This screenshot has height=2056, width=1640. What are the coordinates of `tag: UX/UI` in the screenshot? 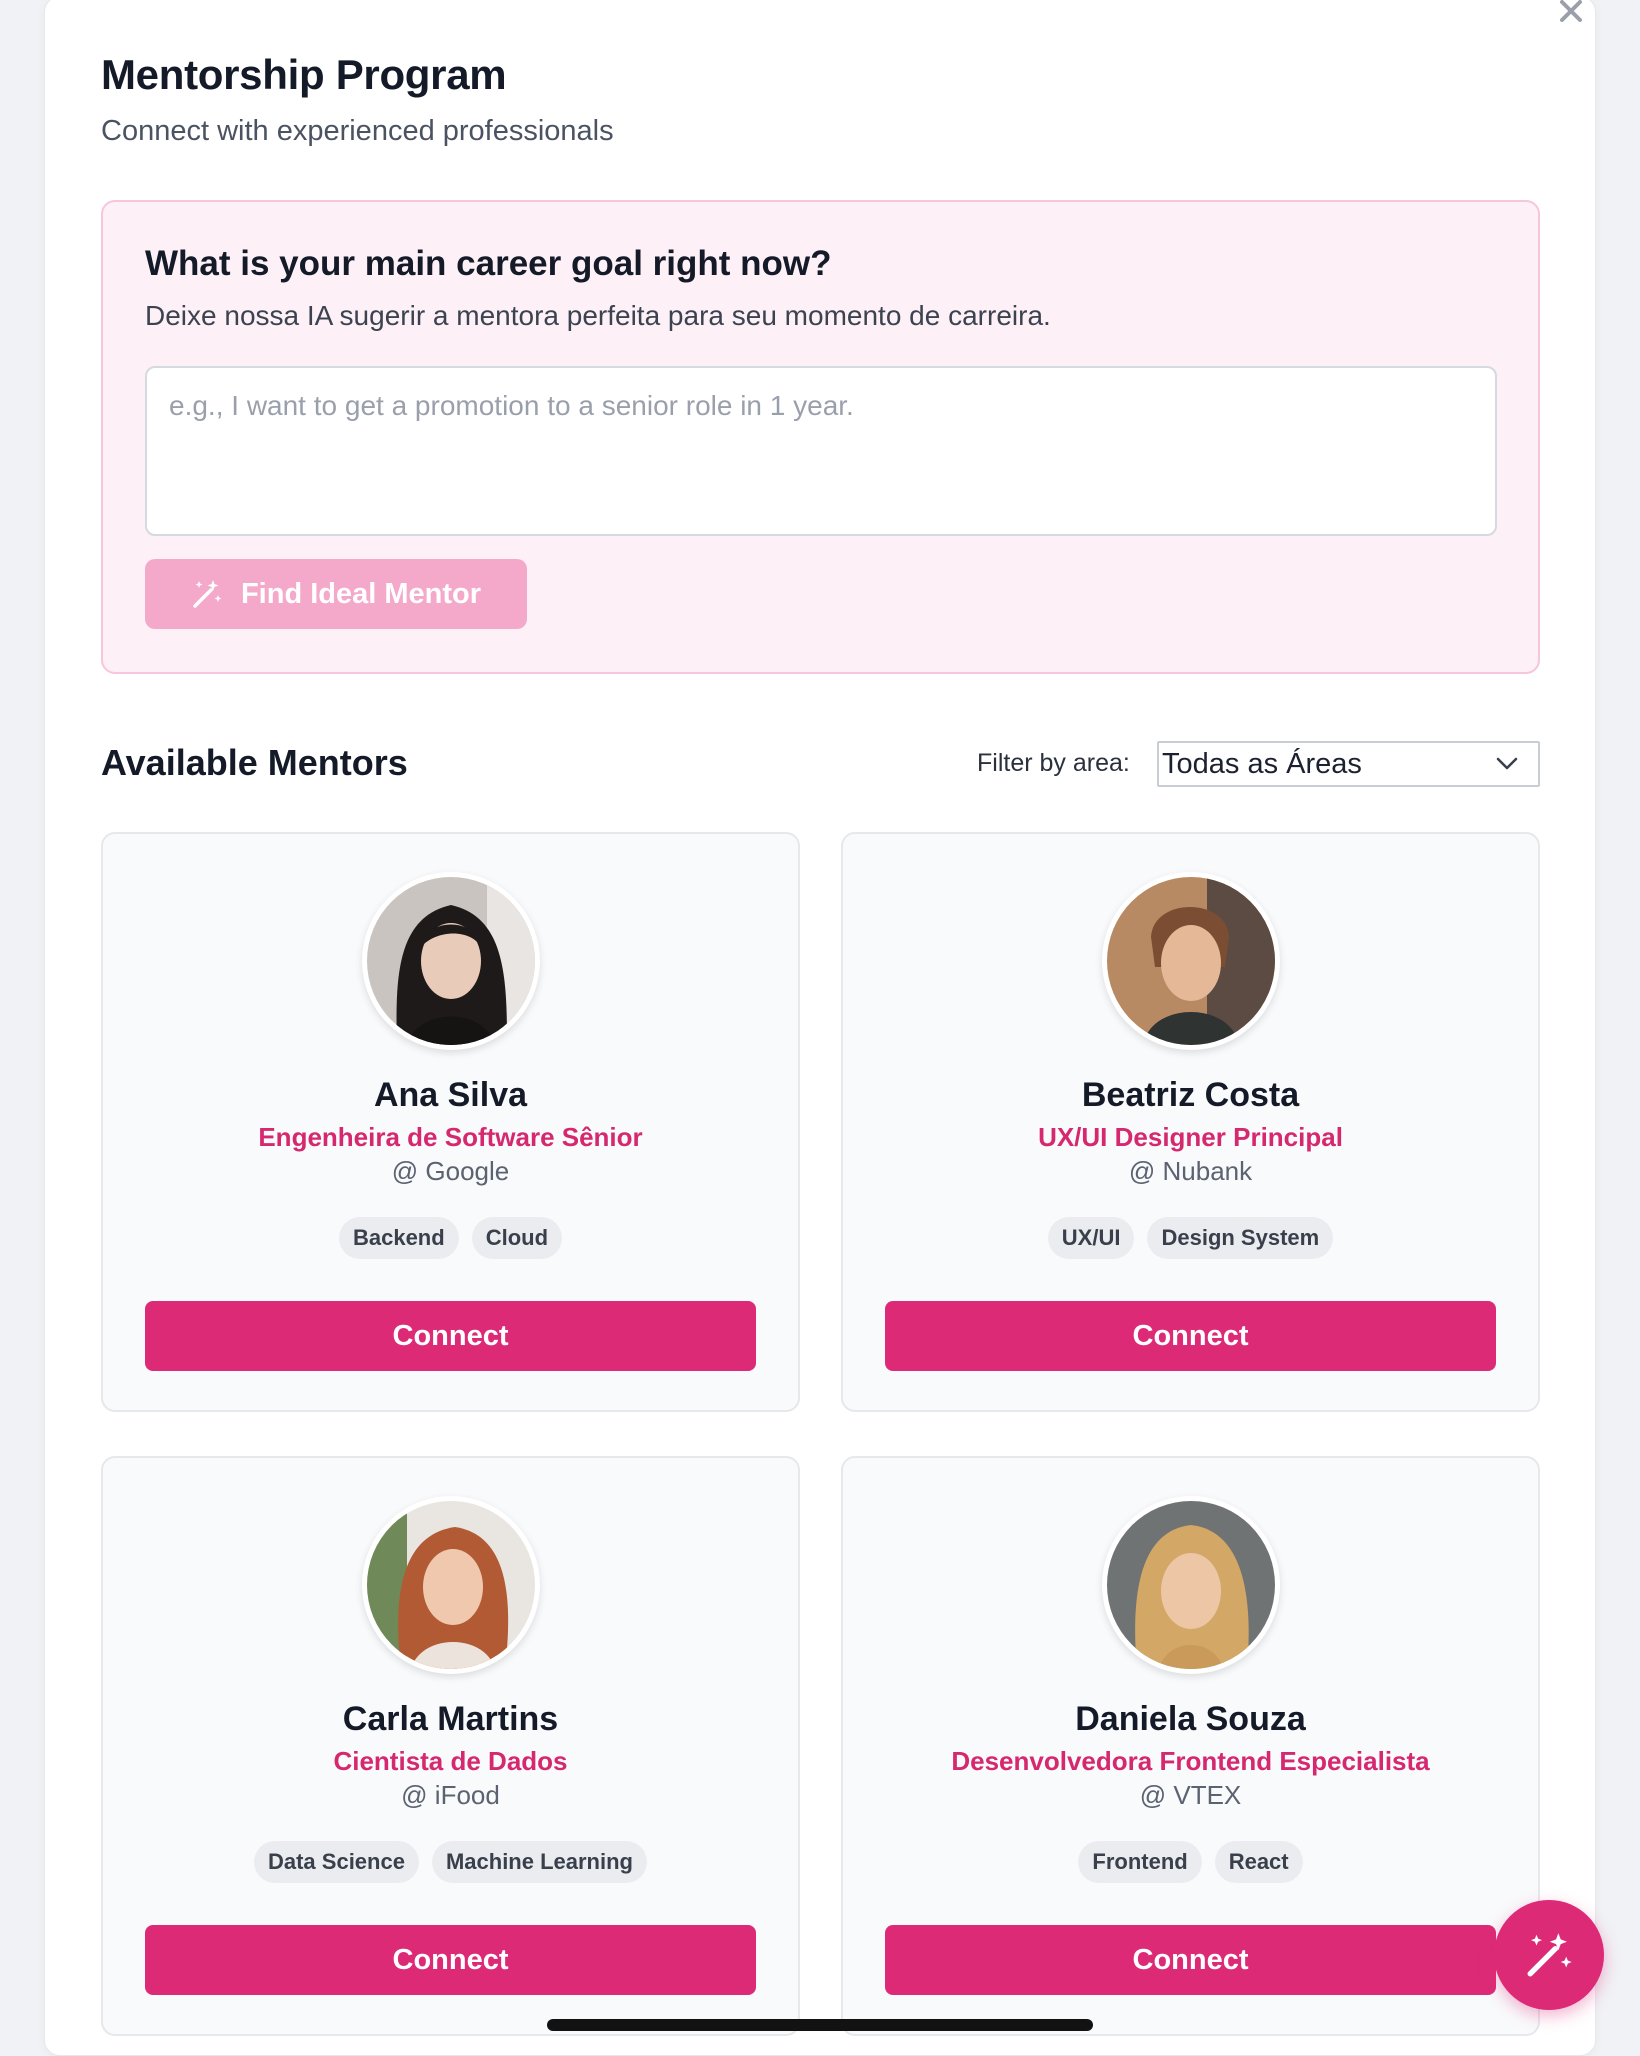 It's located at (1091, 1238).